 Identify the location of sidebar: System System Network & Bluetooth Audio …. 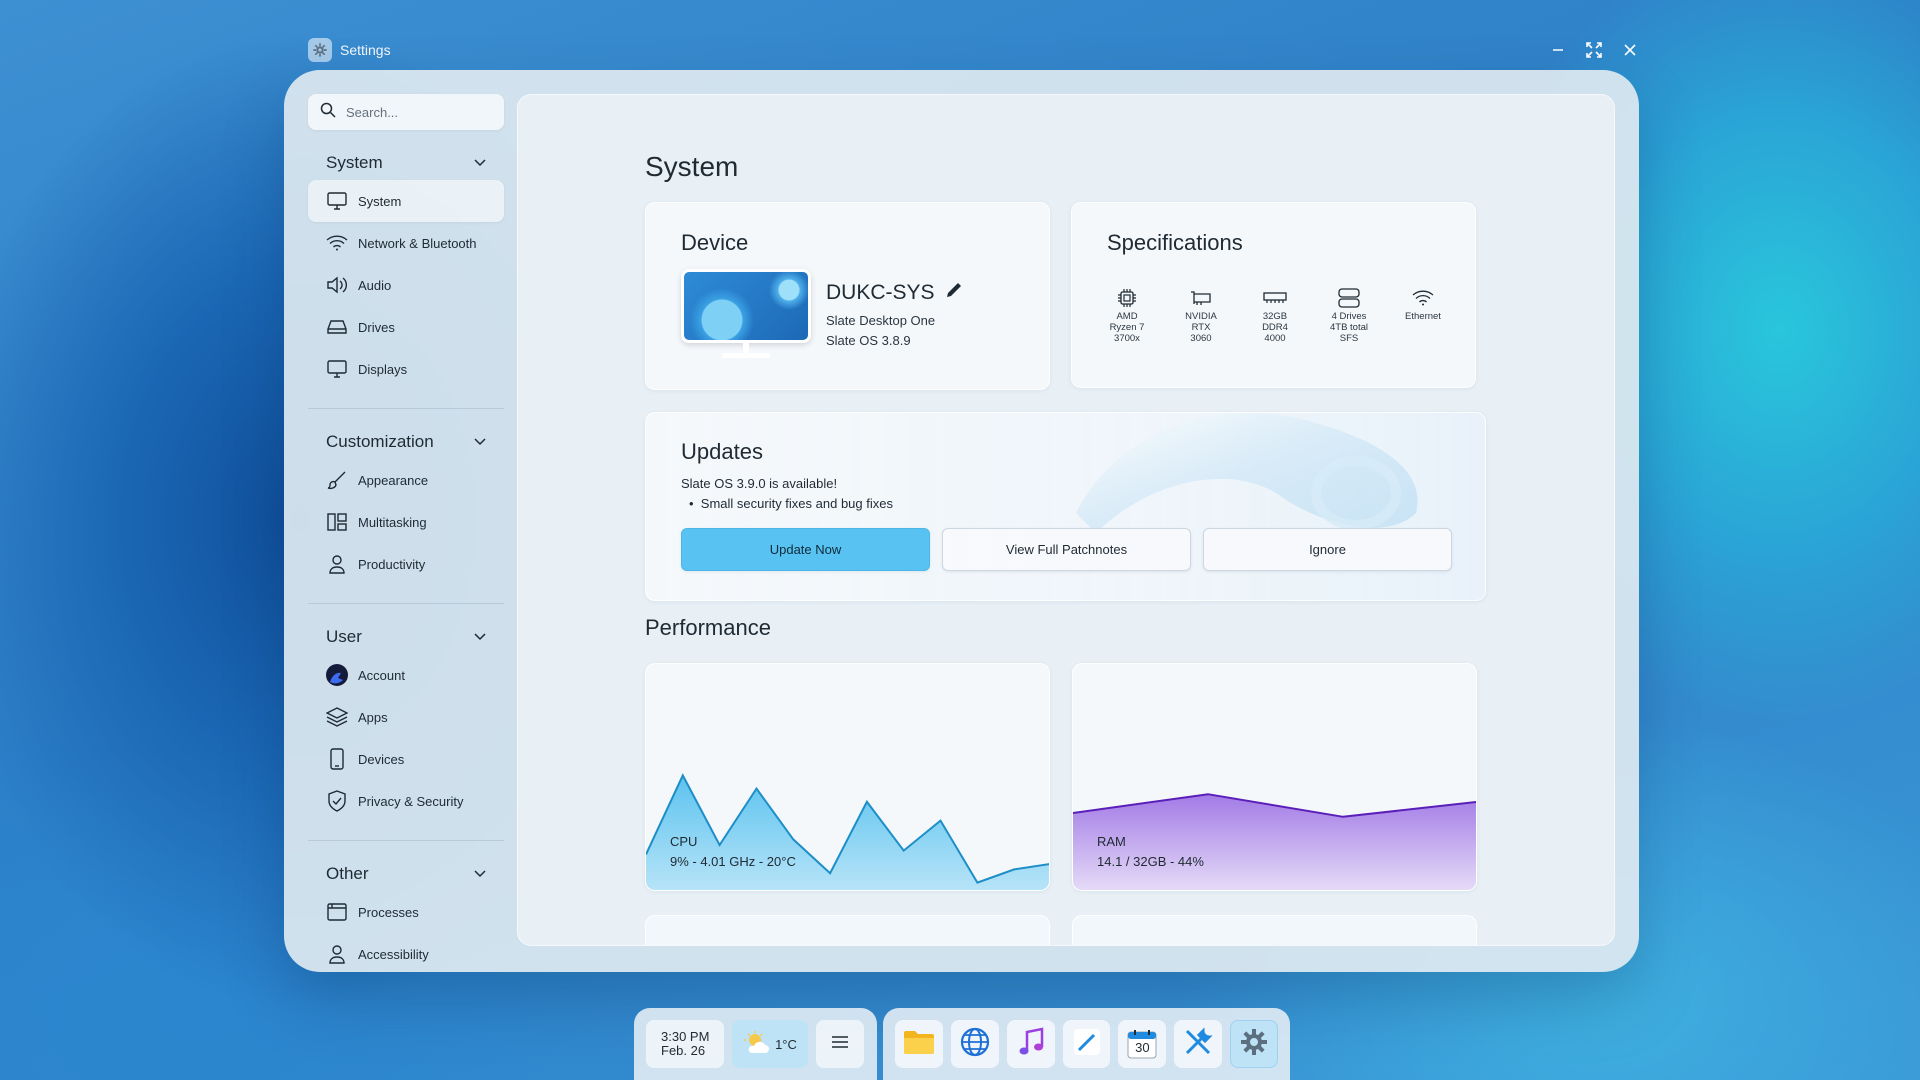
(406, 534).